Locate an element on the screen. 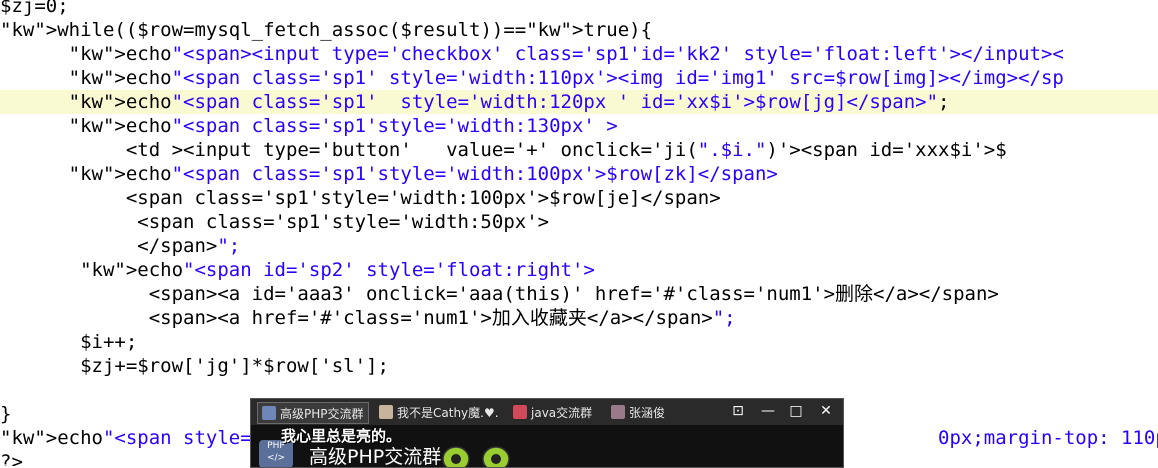  maximize-icon: □ is located at coordinates (796, 411).